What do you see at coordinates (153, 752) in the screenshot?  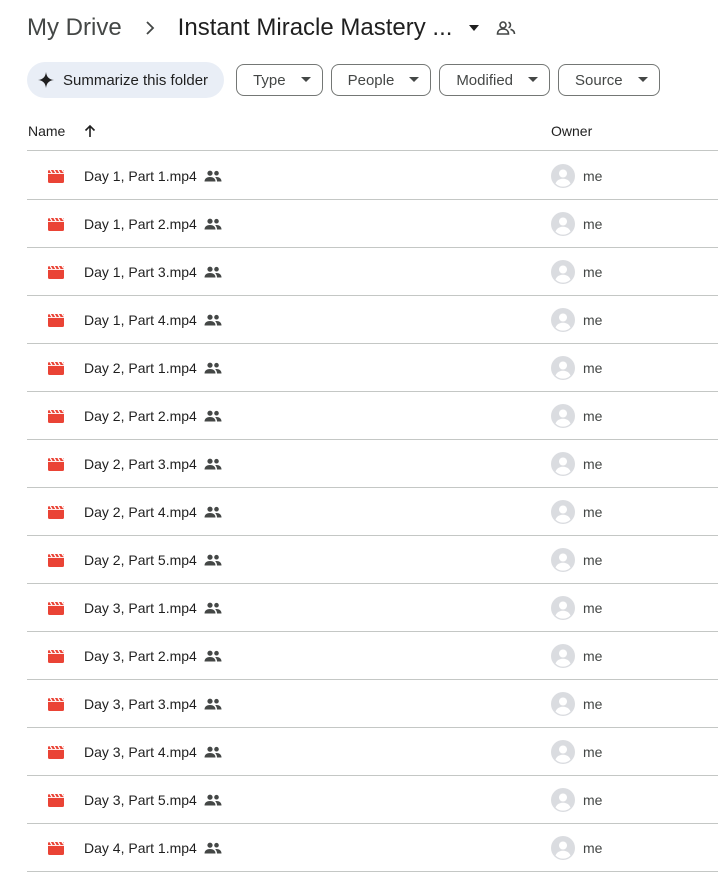 I see `file-name-cell: Day 3, Part 4.mp4` at bounding box center [153, 752].